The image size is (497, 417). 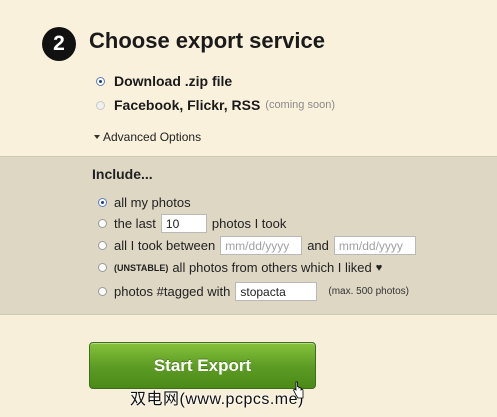 What do you see at coordinates (379, 267) in the screenshot?
I see `heart-icon: ♥` at bounding box center [379, 267].